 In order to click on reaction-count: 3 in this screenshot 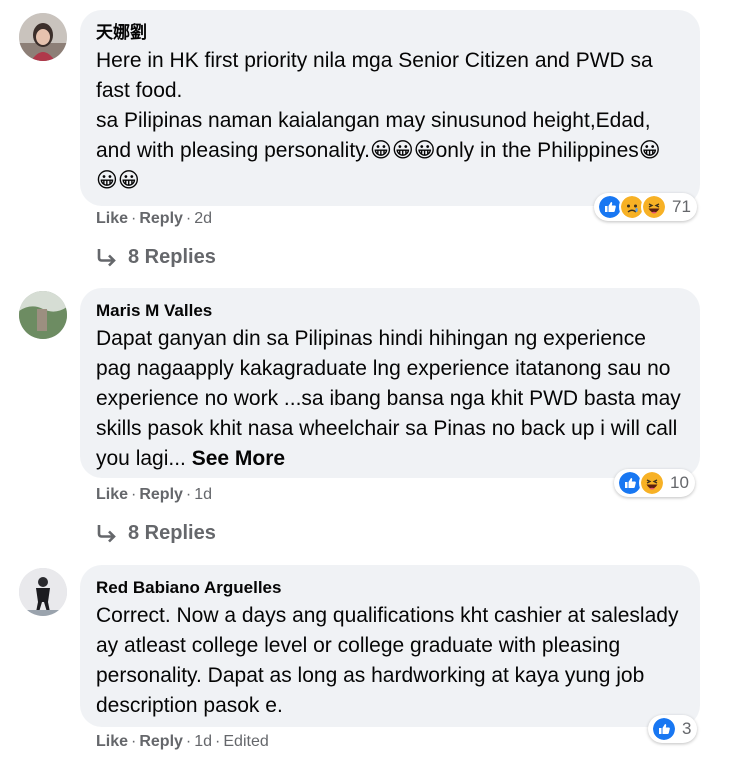, I will do `click(687, 728)`.